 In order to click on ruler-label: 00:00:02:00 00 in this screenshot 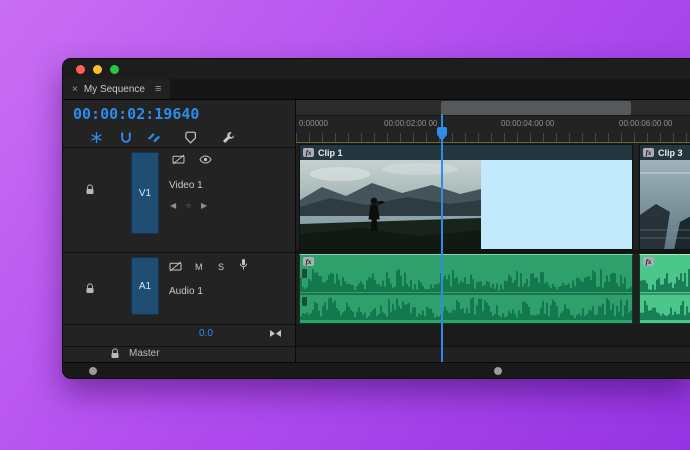, I will do `click(411, 123)`.